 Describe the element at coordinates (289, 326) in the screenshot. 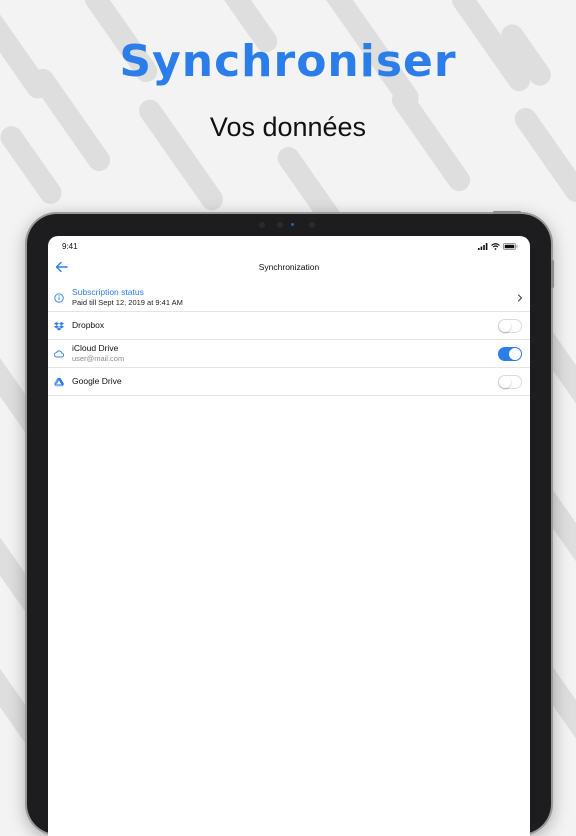

I see `service-row-dropbox: Dropbox` at that location.